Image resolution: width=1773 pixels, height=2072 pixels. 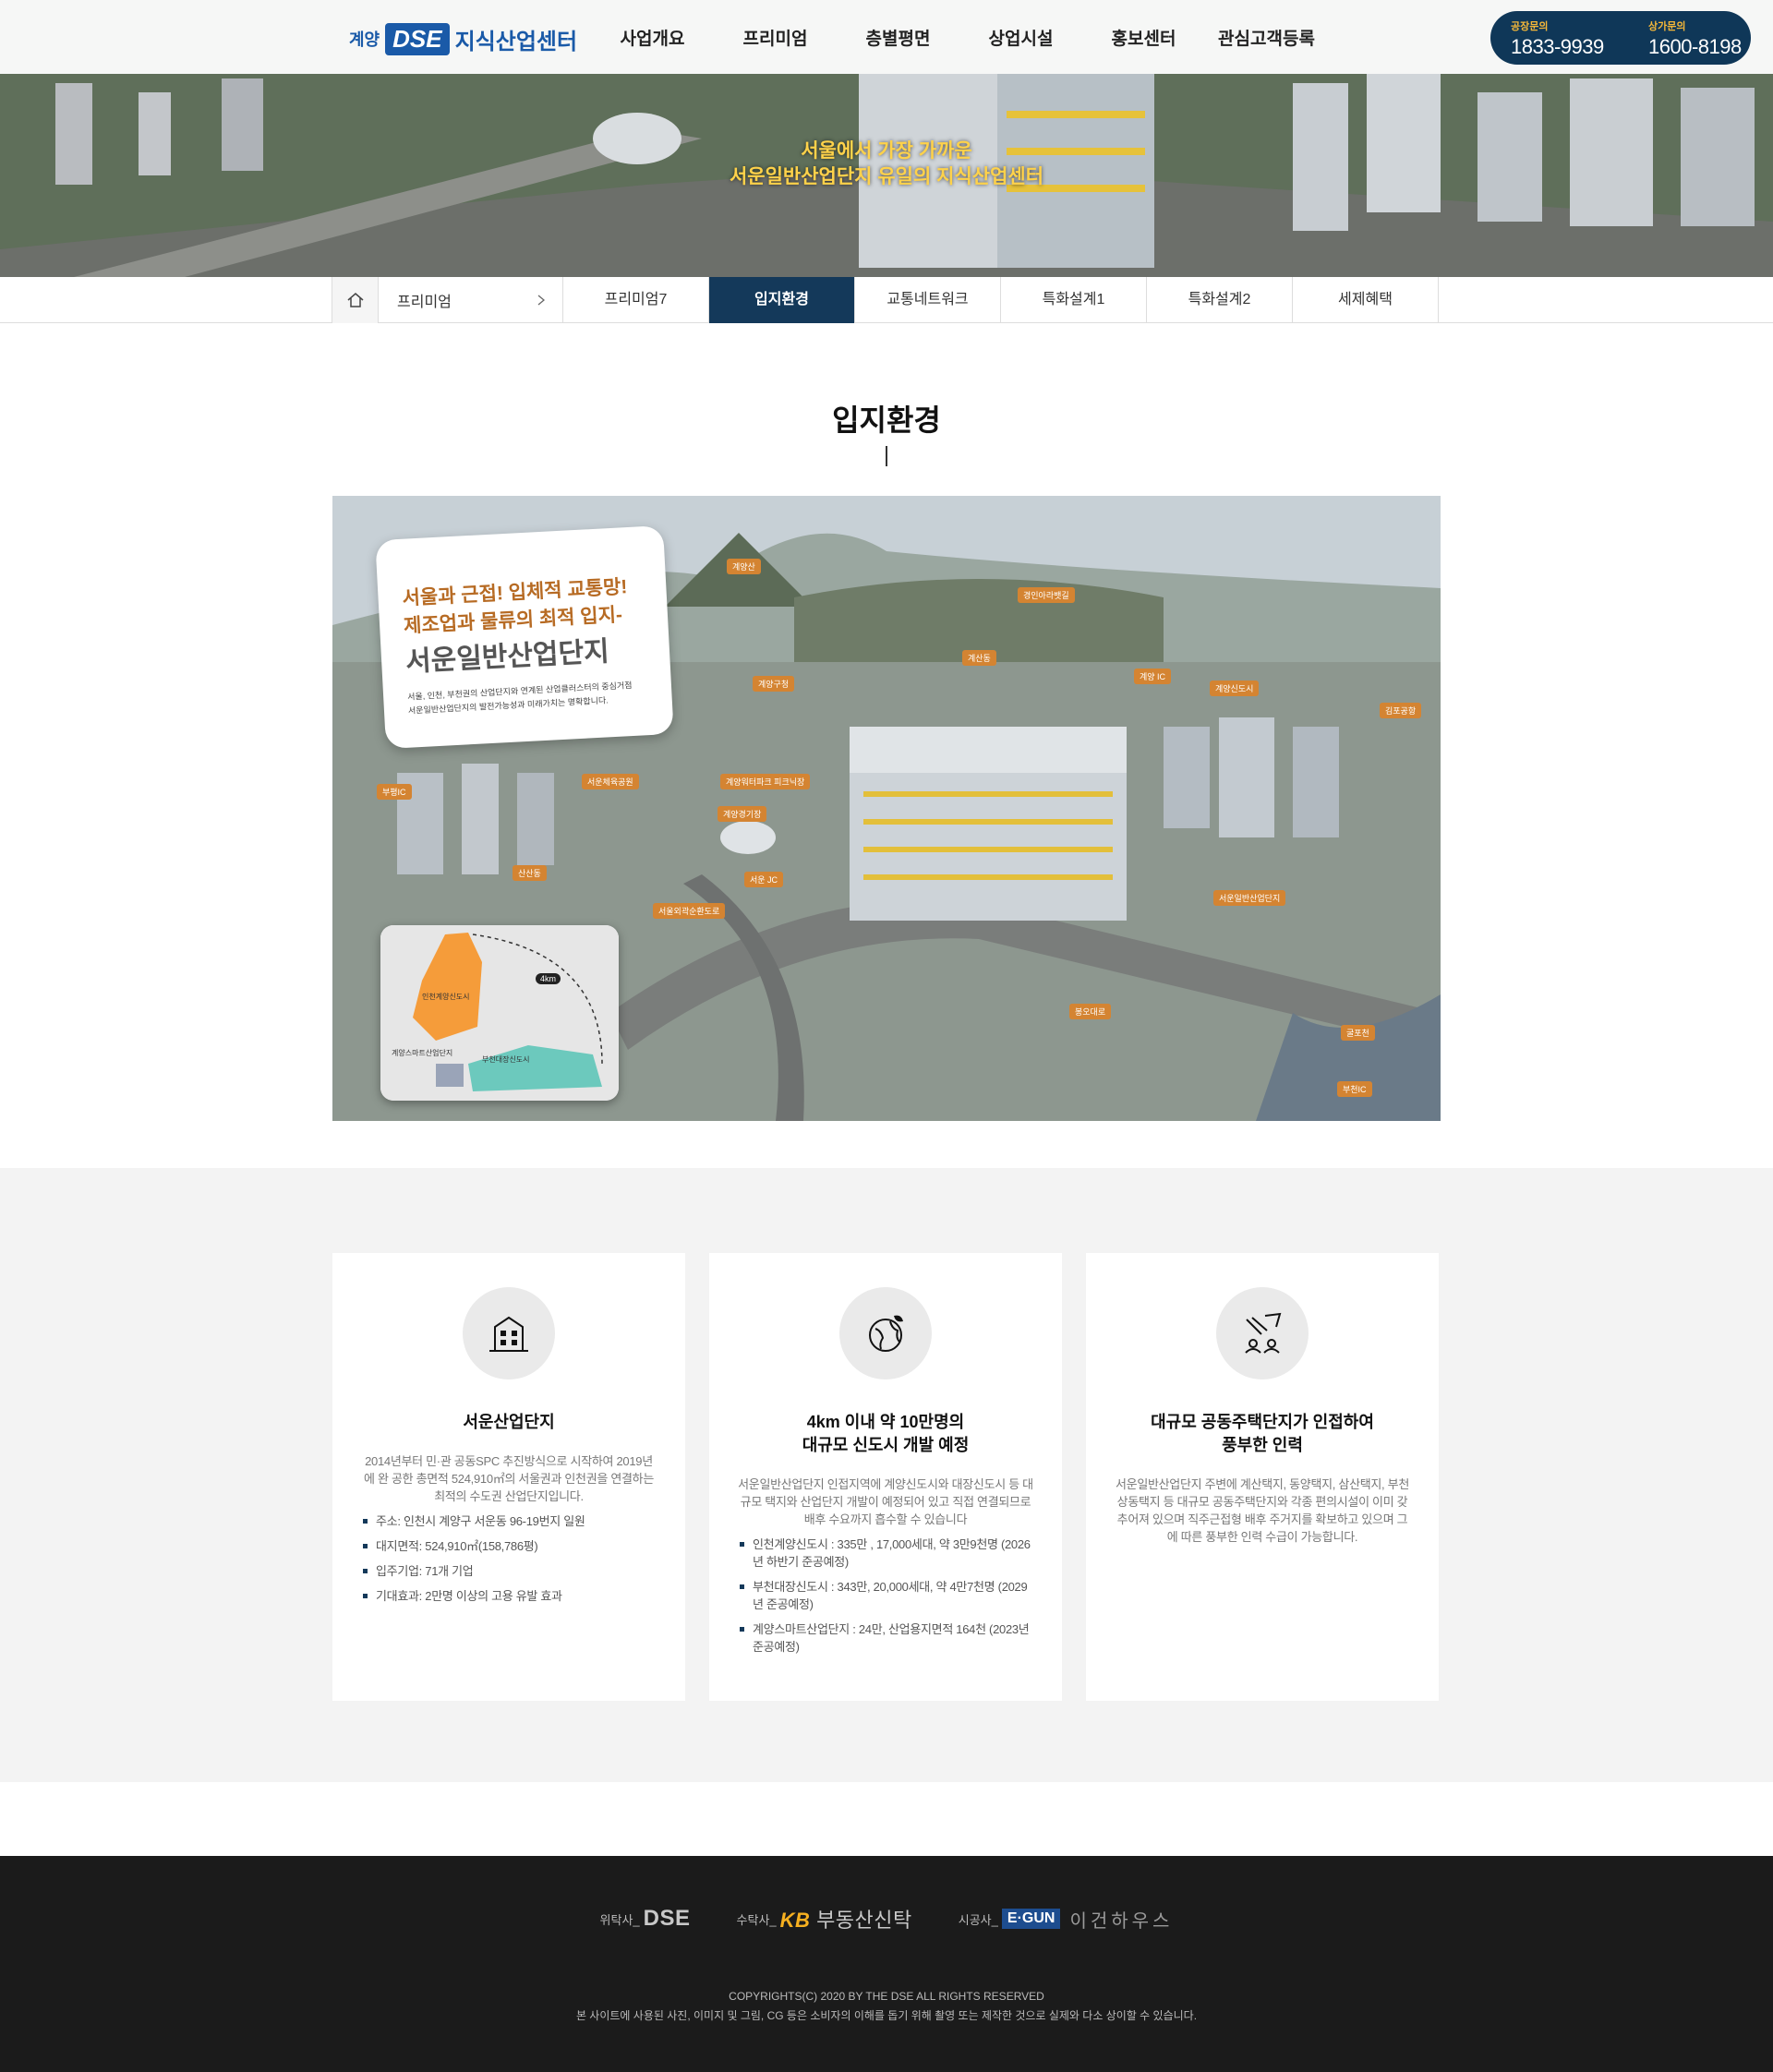 I want to click on dse-logo: DSE, so click(x=667, y=1918).